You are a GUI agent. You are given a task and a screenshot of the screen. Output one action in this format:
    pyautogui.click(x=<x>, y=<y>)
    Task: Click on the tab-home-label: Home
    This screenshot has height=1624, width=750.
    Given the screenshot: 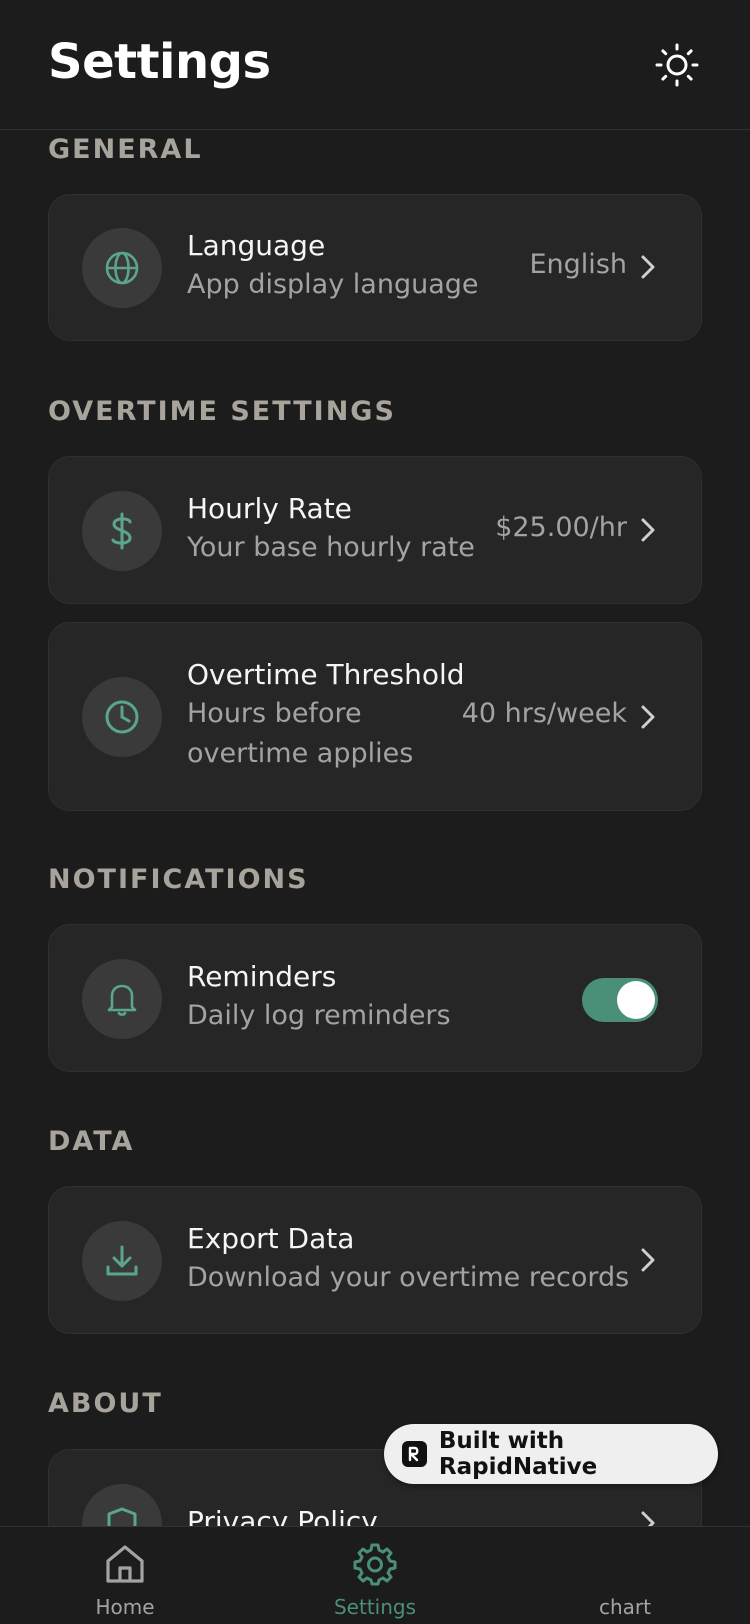 What is the action you would take?
    pyautogui.click(x=125, y=1607)
    